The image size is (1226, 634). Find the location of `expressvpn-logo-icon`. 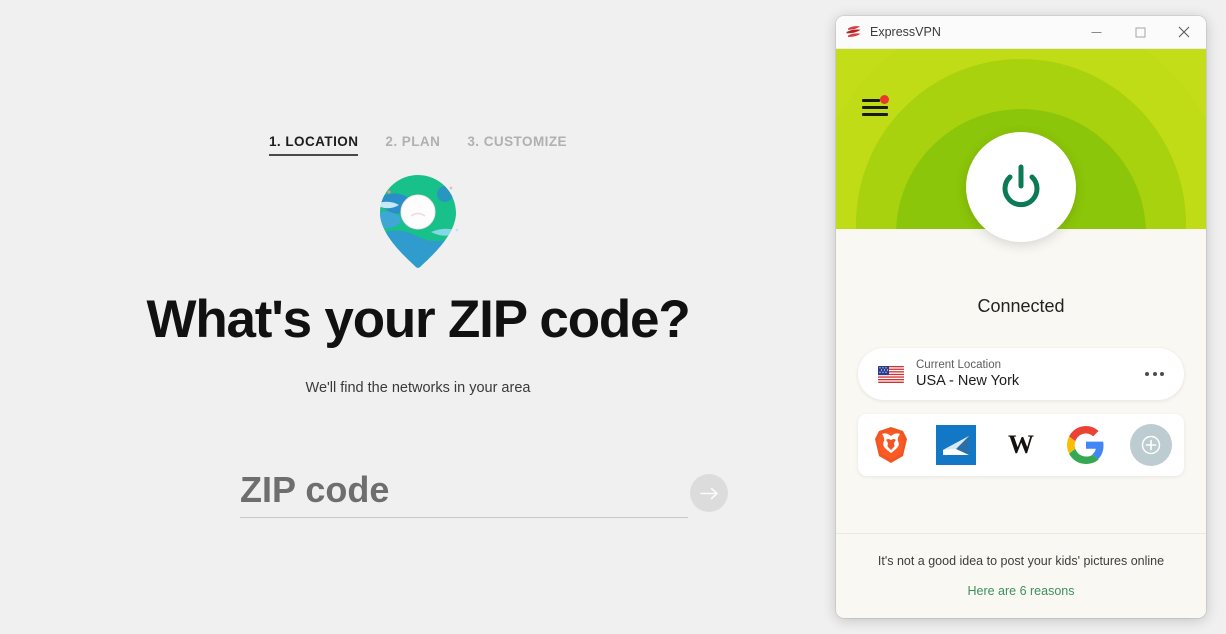

expressvpn-logo-icon is located at coordinates (853, 31).